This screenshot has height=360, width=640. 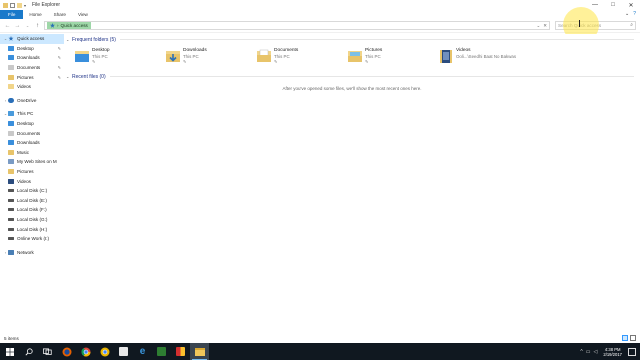 I want to click on new-folder-icon, so click(x=19, y=5).